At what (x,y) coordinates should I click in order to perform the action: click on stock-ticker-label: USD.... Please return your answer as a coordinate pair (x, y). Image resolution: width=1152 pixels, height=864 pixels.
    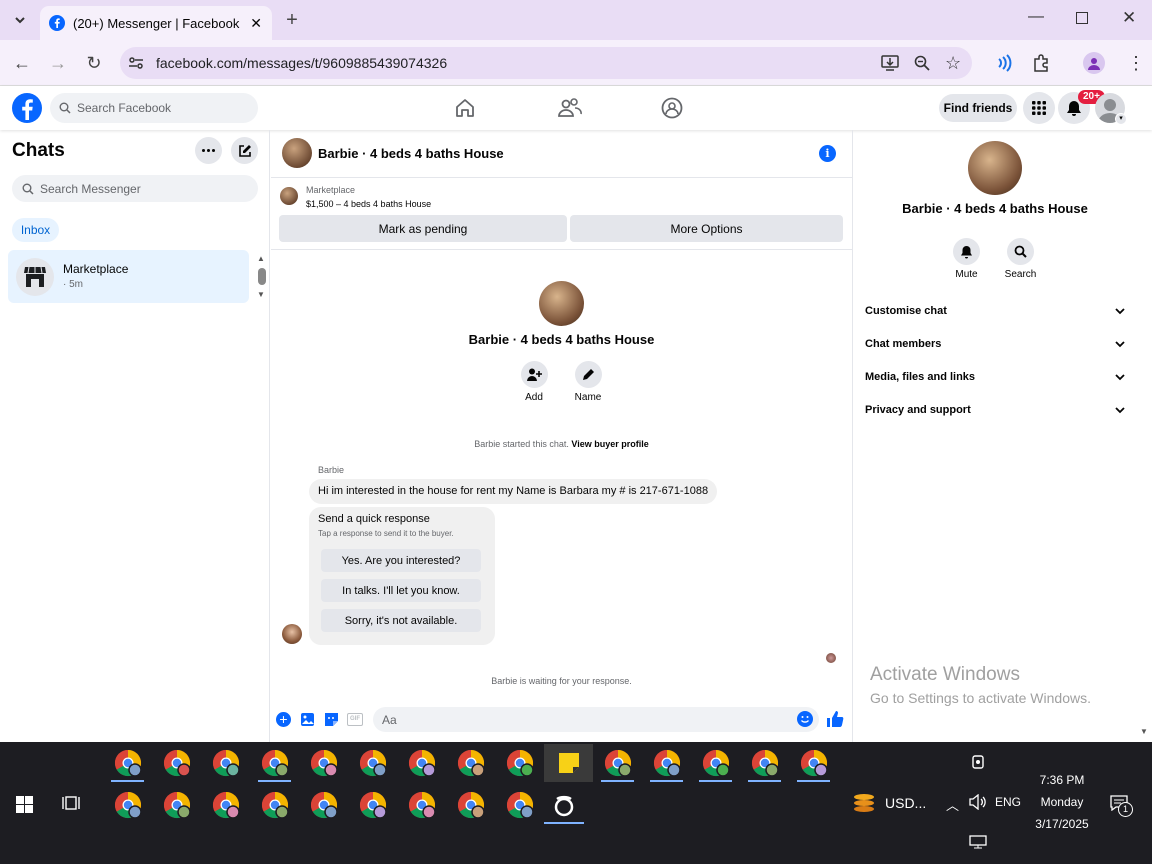
    Looking at the image, I should click on (905, 803).